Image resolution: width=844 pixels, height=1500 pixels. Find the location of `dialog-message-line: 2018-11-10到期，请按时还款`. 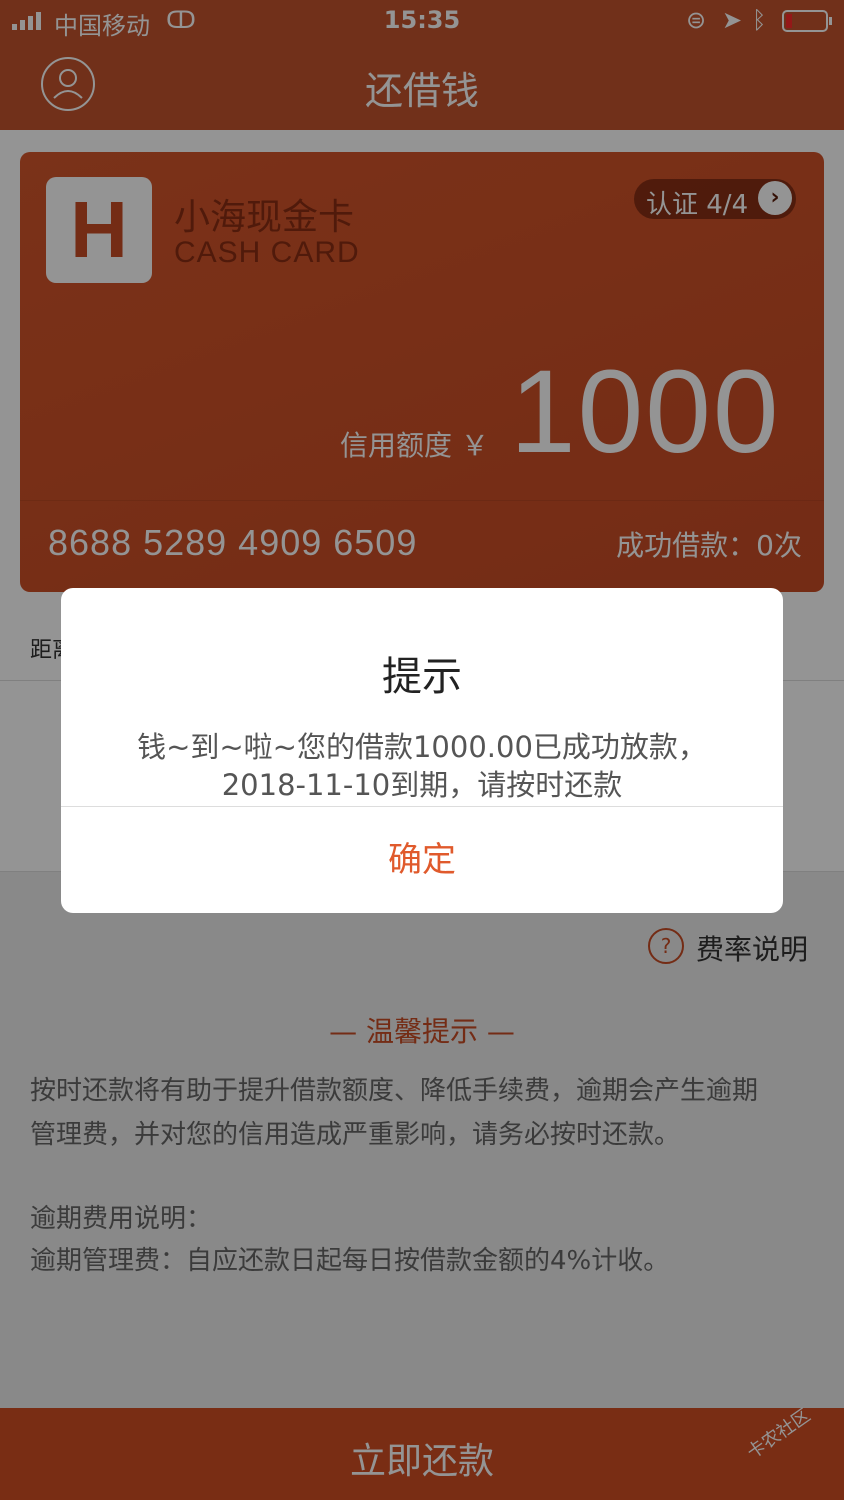

dialog-message-line: 2018-11-10到期，请按时还款 is located at coordinates (422, 785).